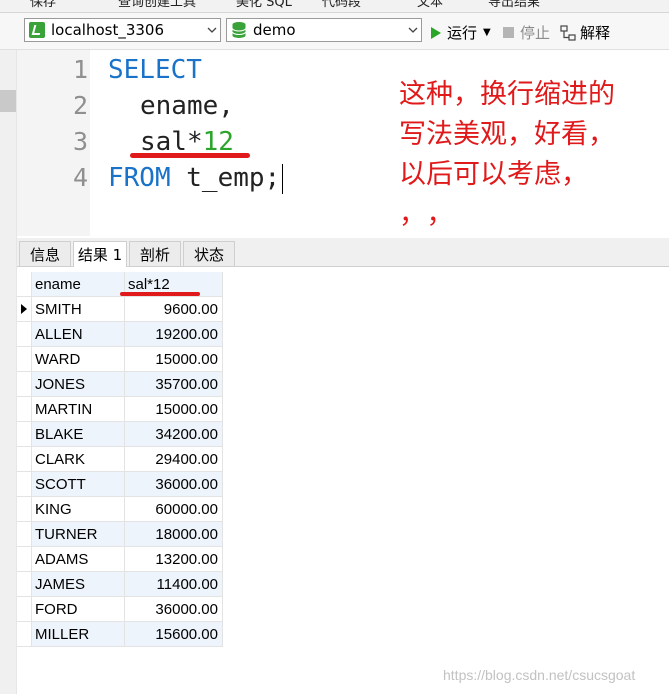 The height and width of the screenshot is (694, 669). I want to click on cell-ename: KING, so click(78, 509).